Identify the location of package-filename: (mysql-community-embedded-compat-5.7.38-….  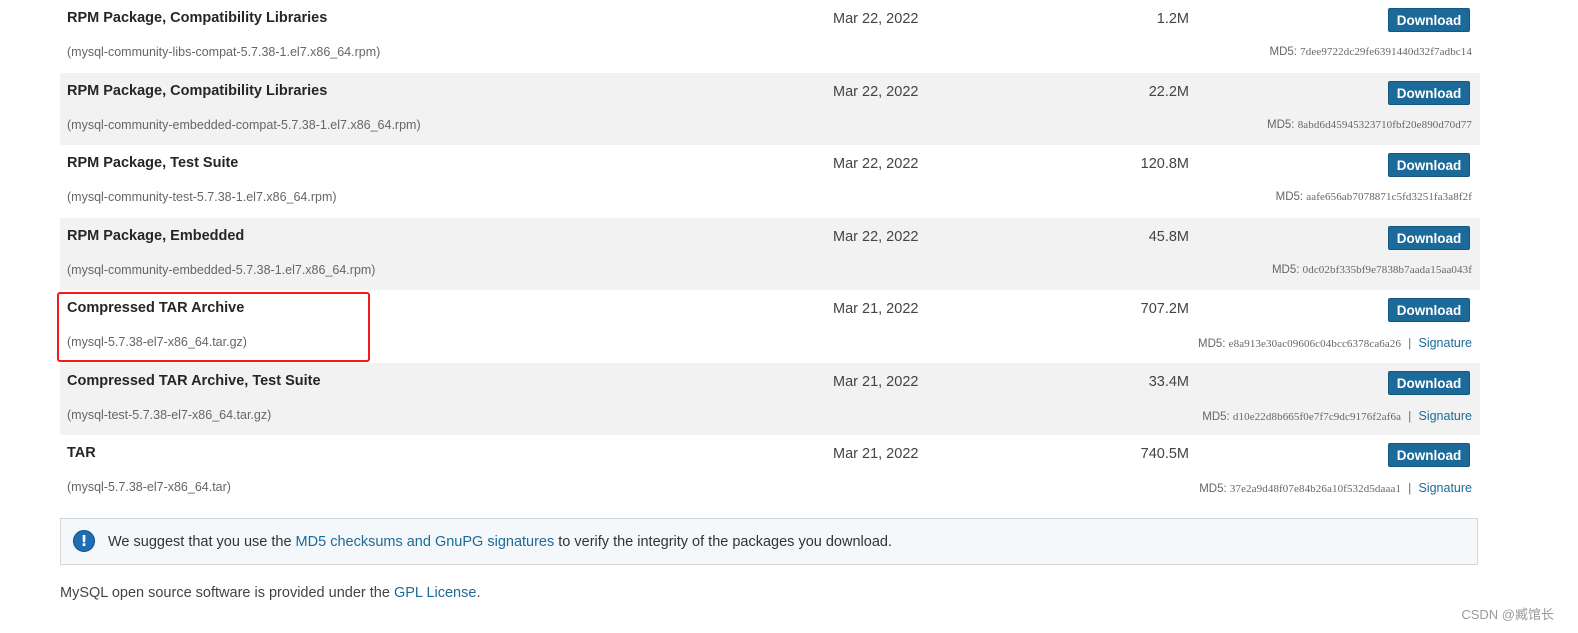
(244, 124).